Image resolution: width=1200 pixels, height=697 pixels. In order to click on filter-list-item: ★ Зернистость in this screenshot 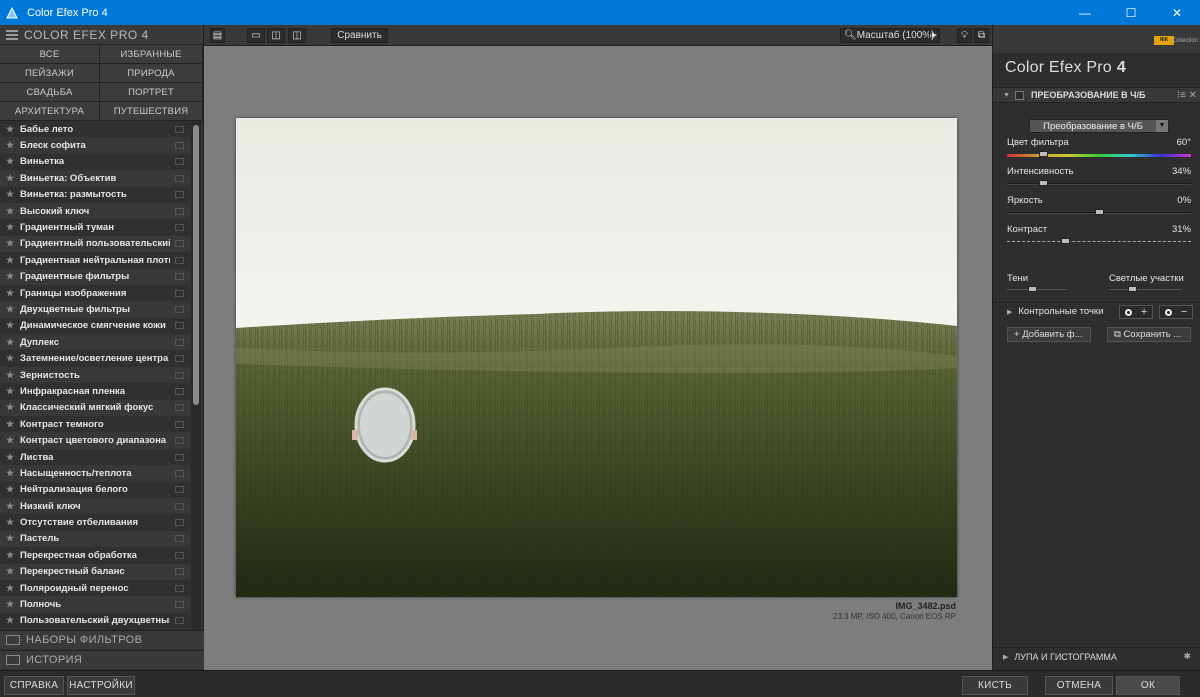, I will do `click(95, 375)`.